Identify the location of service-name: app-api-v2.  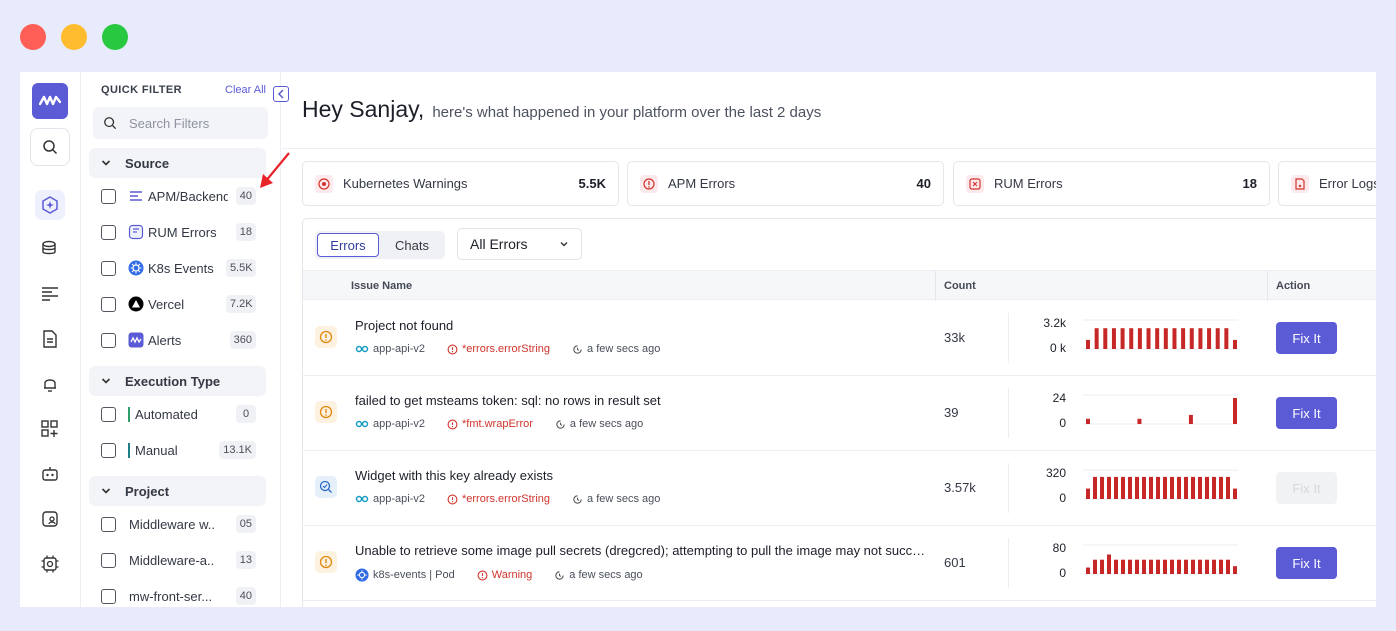
(399, 349).